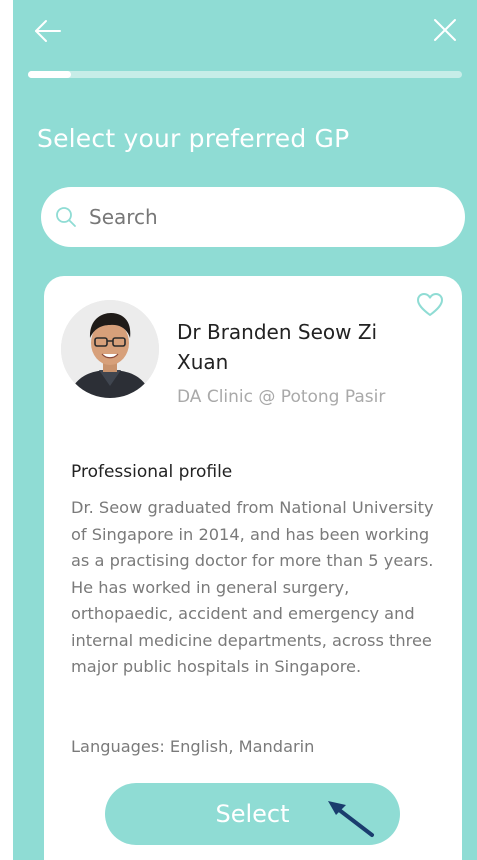 Image resolution: width=477 pixels, height=860 pixels. I want to click on progress-bar, so click(245, 74).